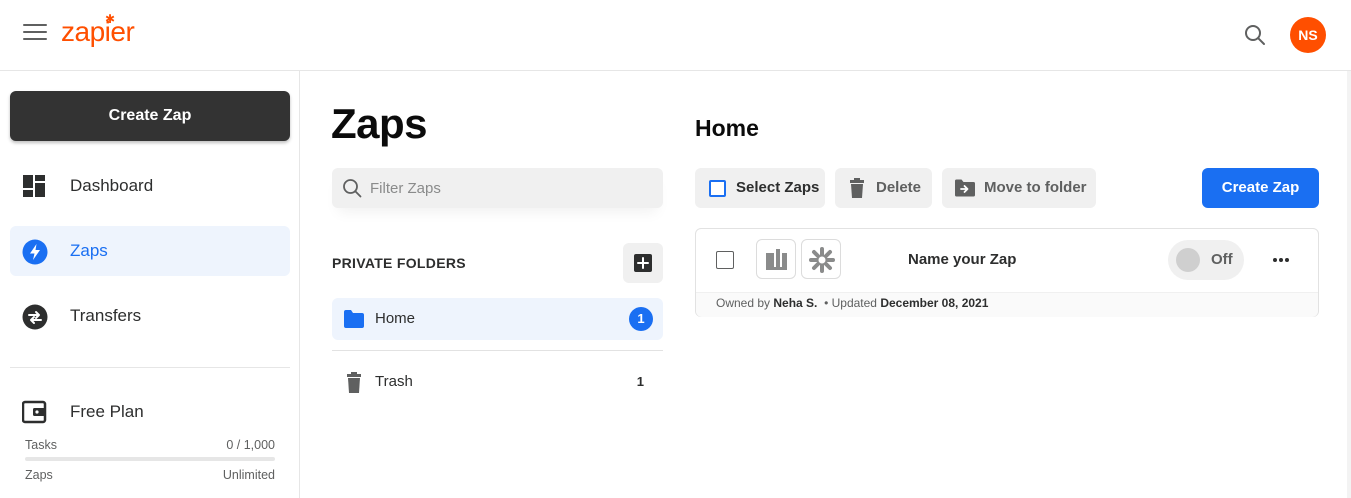  I want to click on filter-zaps-input, so click(510, 188).